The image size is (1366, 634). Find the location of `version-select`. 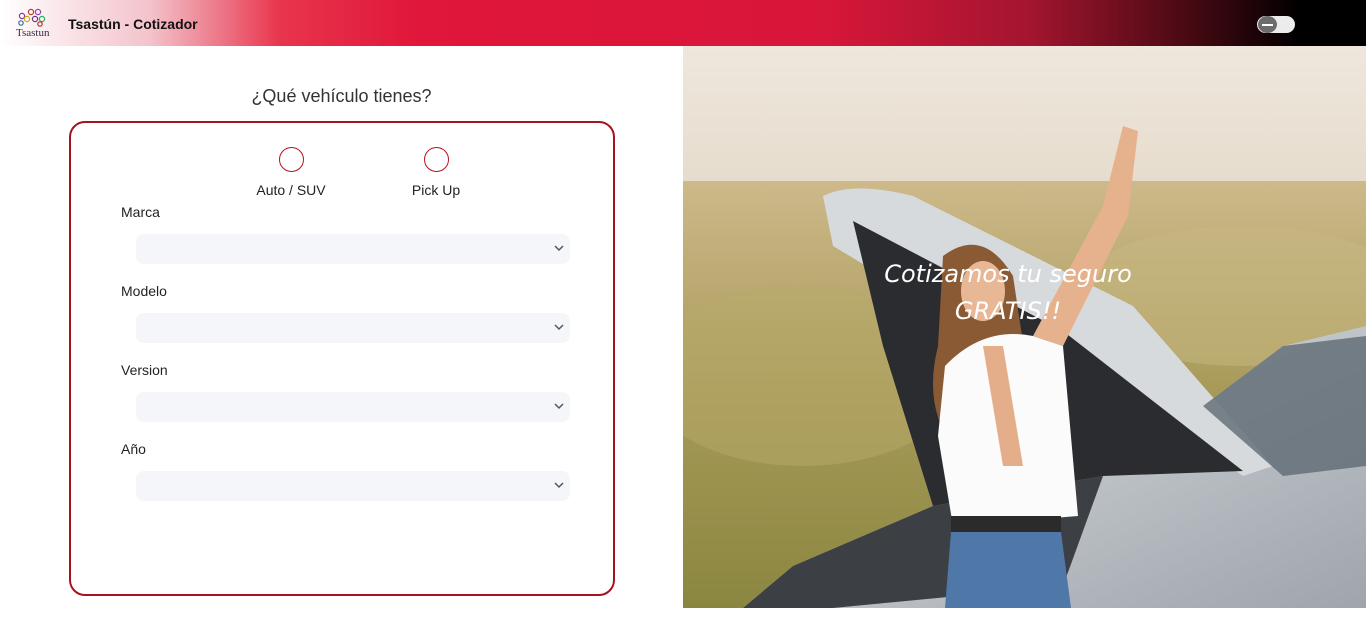

version-select is located at coordinates (353, 407).